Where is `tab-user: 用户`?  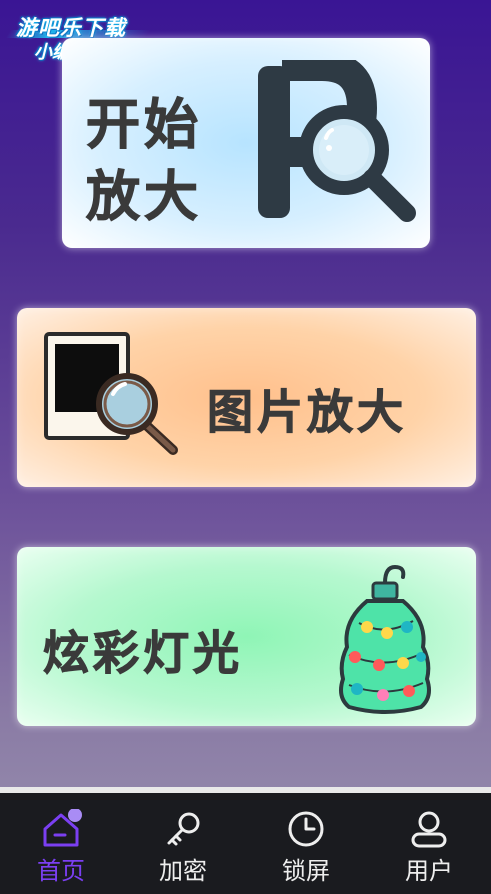 tab-user: 用户 is located at coordinates (429, 843).